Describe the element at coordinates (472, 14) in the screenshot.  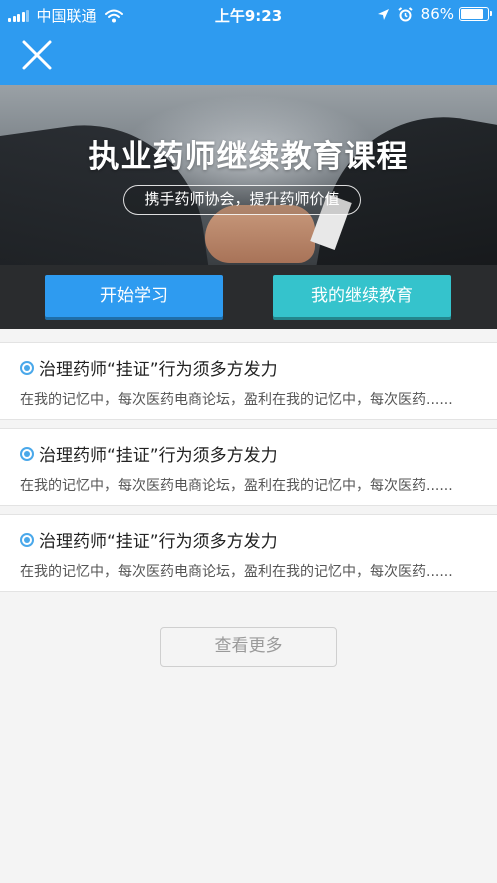
I see `battery-fill` at that location.